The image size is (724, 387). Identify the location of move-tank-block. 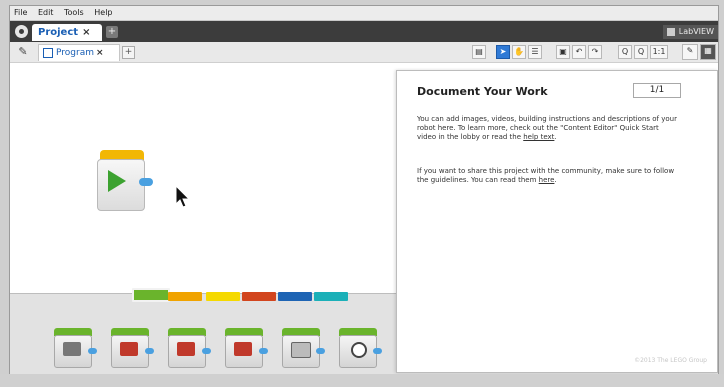
(246, 348).